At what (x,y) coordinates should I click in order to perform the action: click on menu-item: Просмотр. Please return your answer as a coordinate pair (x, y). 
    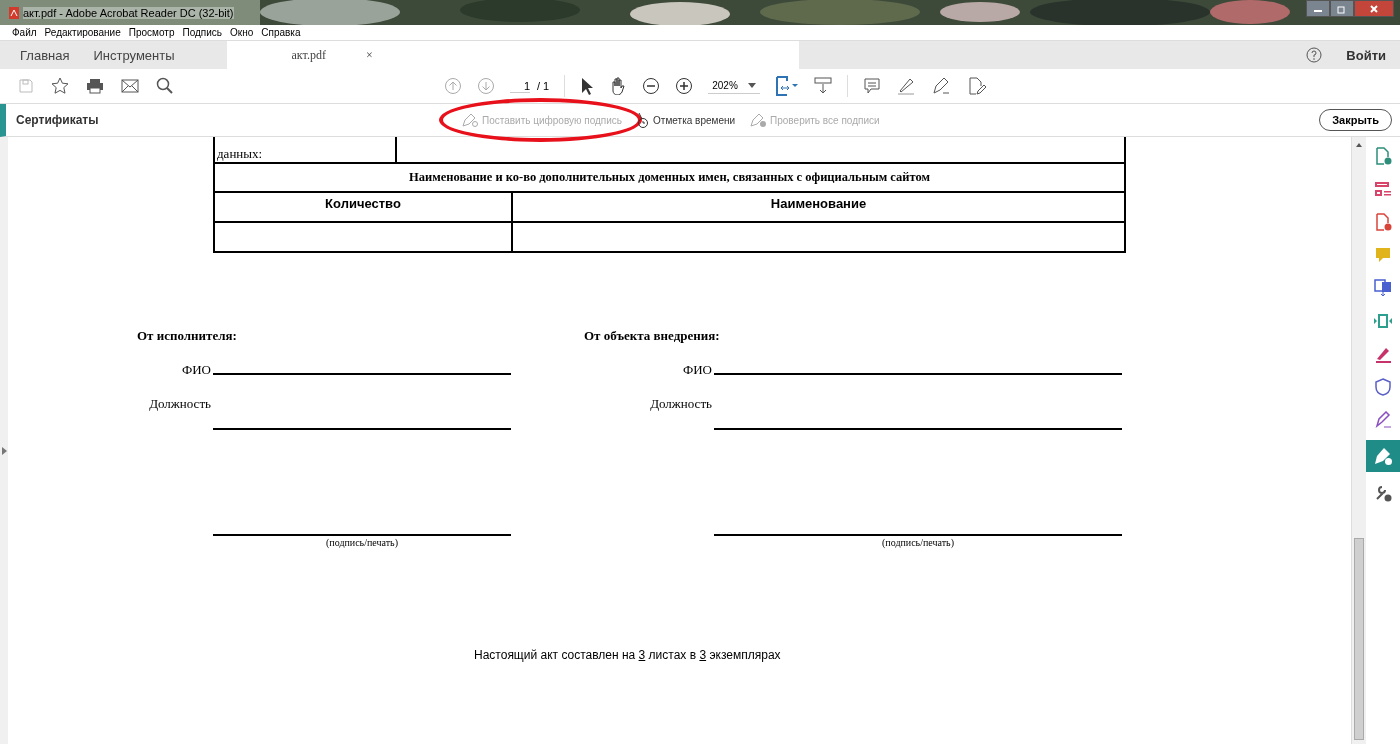
    Looking at the image, I should click on (151, 32).